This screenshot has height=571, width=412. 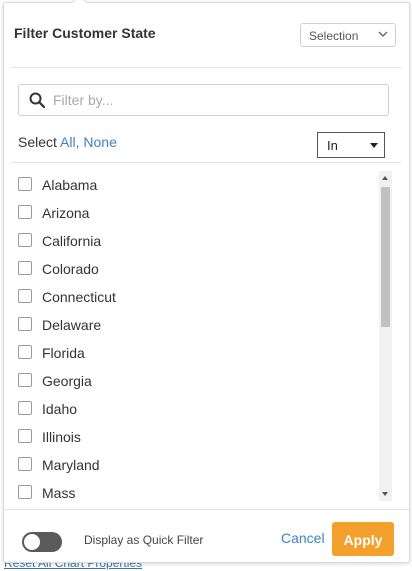 I want to click on toggle-knob, so click(x=32, y=542).